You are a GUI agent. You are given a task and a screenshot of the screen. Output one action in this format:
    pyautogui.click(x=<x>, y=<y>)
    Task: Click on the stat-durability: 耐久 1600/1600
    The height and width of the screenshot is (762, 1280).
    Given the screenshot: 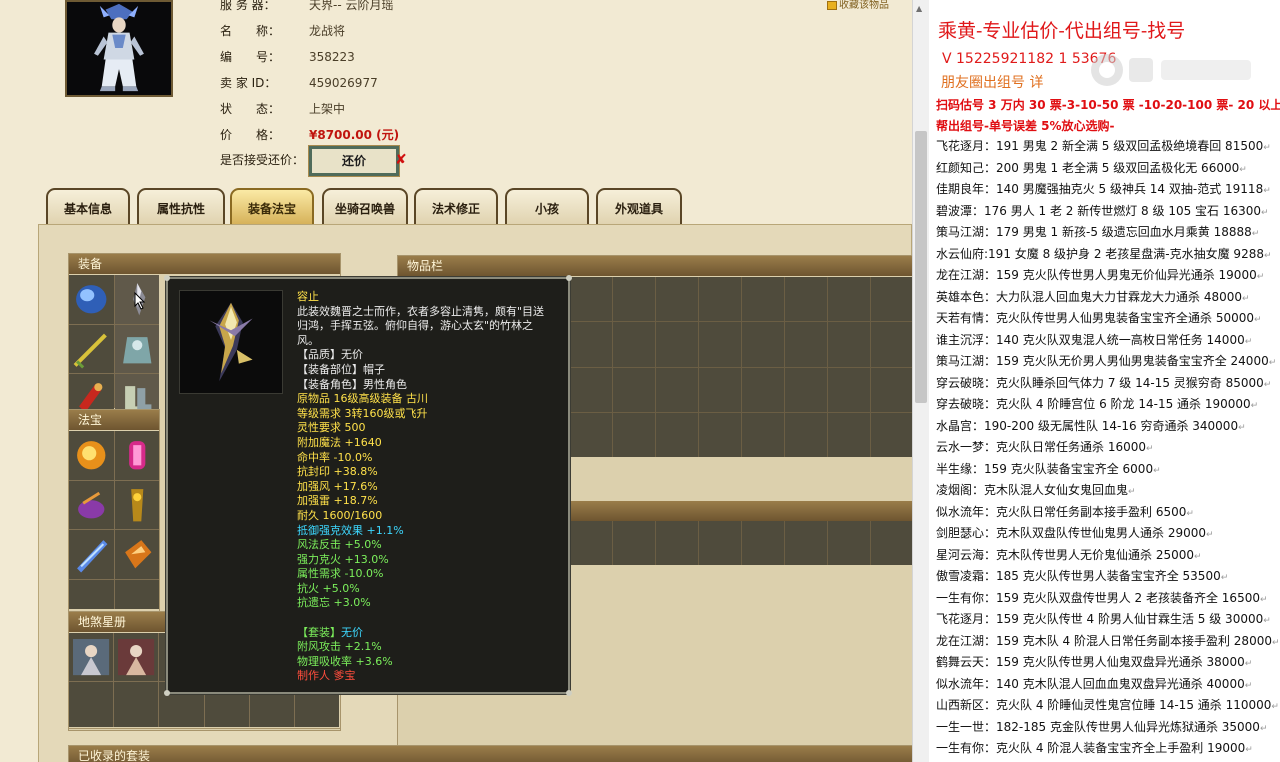 What is the action you would take?
    pyautogui.click(x=340, y=515)
    